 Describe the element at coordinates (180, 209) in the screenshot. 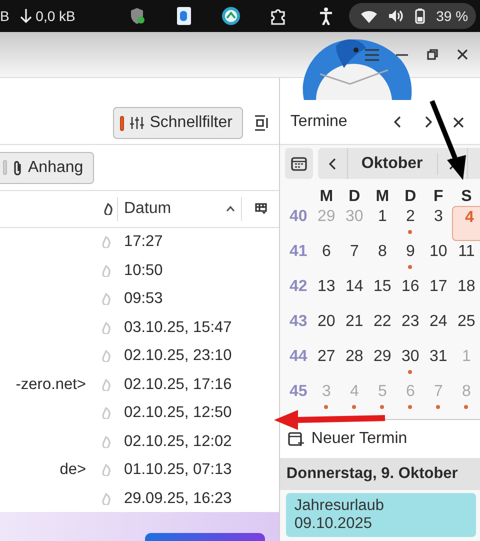

I see `date-column-header: Datum` at that location.